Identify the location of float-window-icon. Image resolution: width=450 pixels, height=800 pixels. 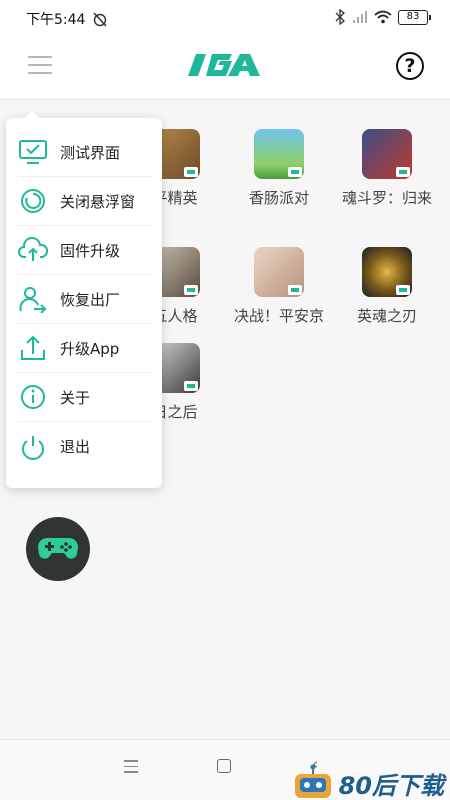
(33, 201).